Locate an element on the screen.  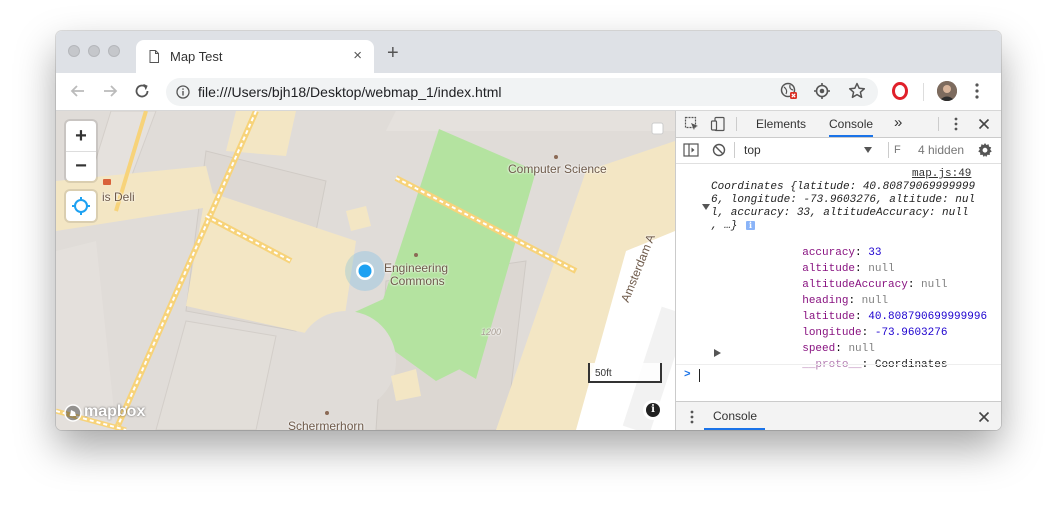
attribution-button: i is located at coordinates (653, 410).